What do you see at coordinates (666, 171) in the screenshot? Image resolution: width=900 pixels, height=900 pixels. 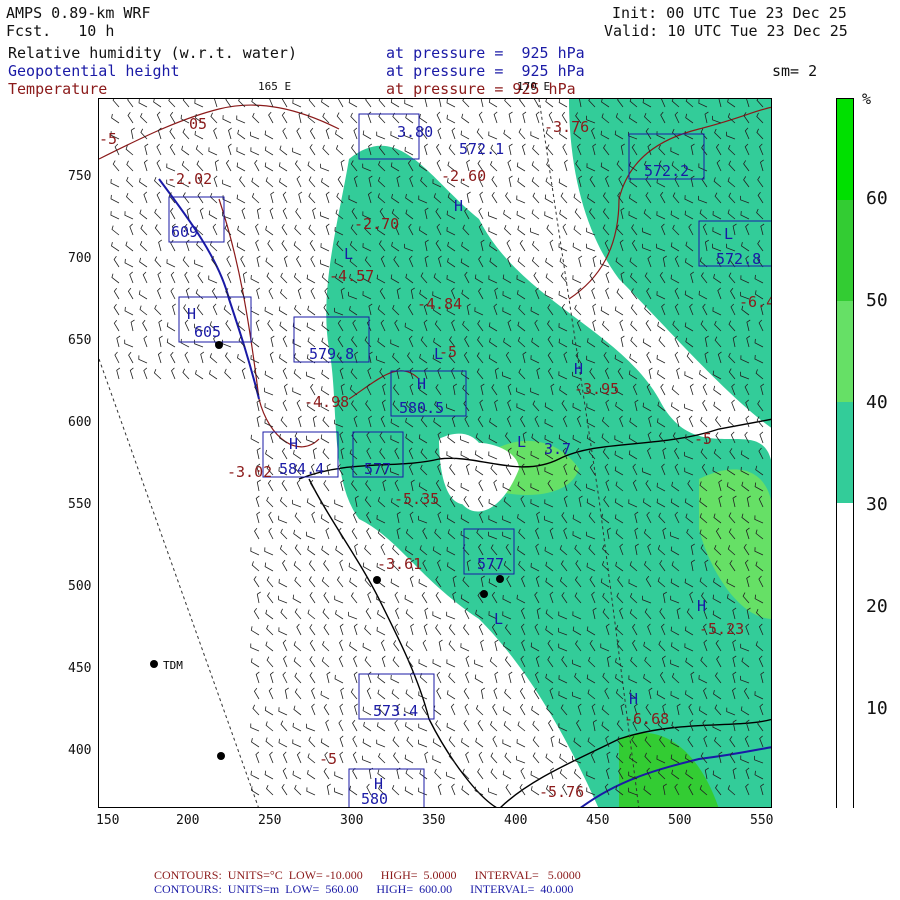 I see `height-label-1: 572.2` at bounding box center [666, 171].